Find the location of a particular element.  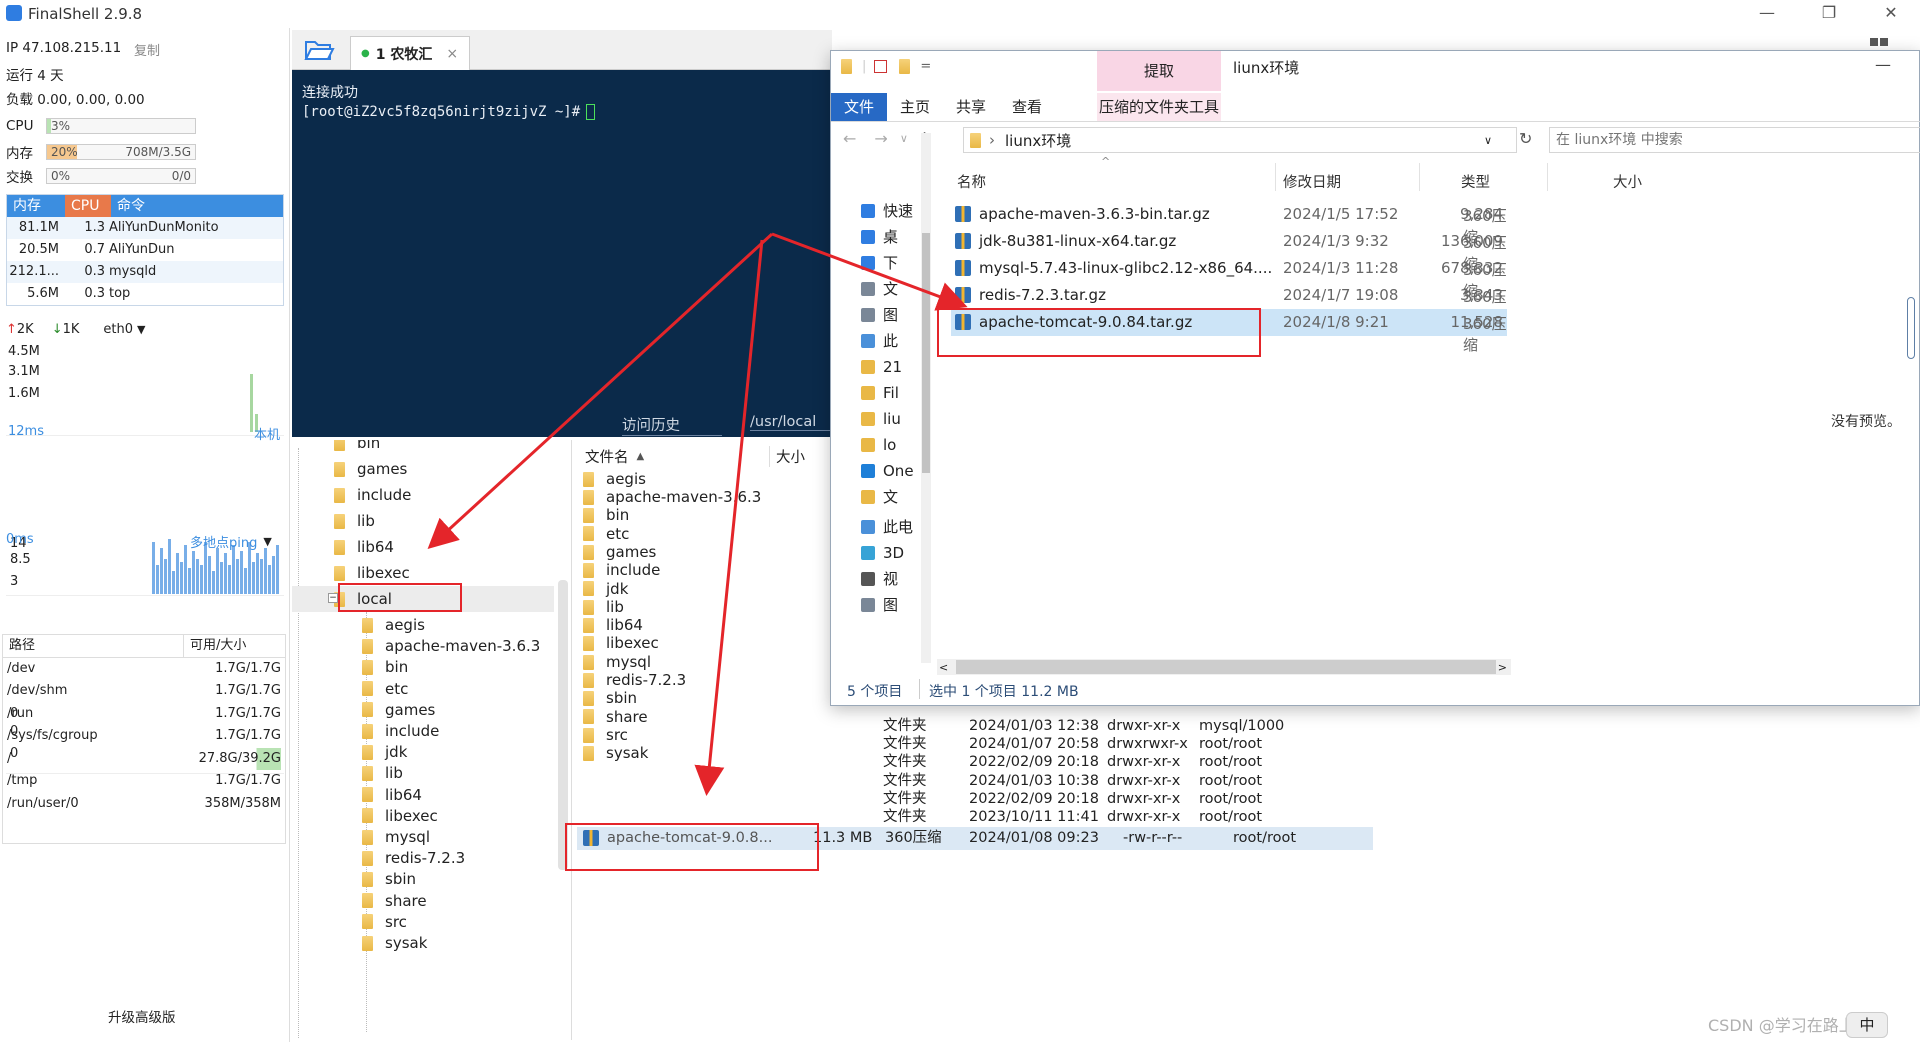

tab-share: 共享 is located at coordinates (971, 107).